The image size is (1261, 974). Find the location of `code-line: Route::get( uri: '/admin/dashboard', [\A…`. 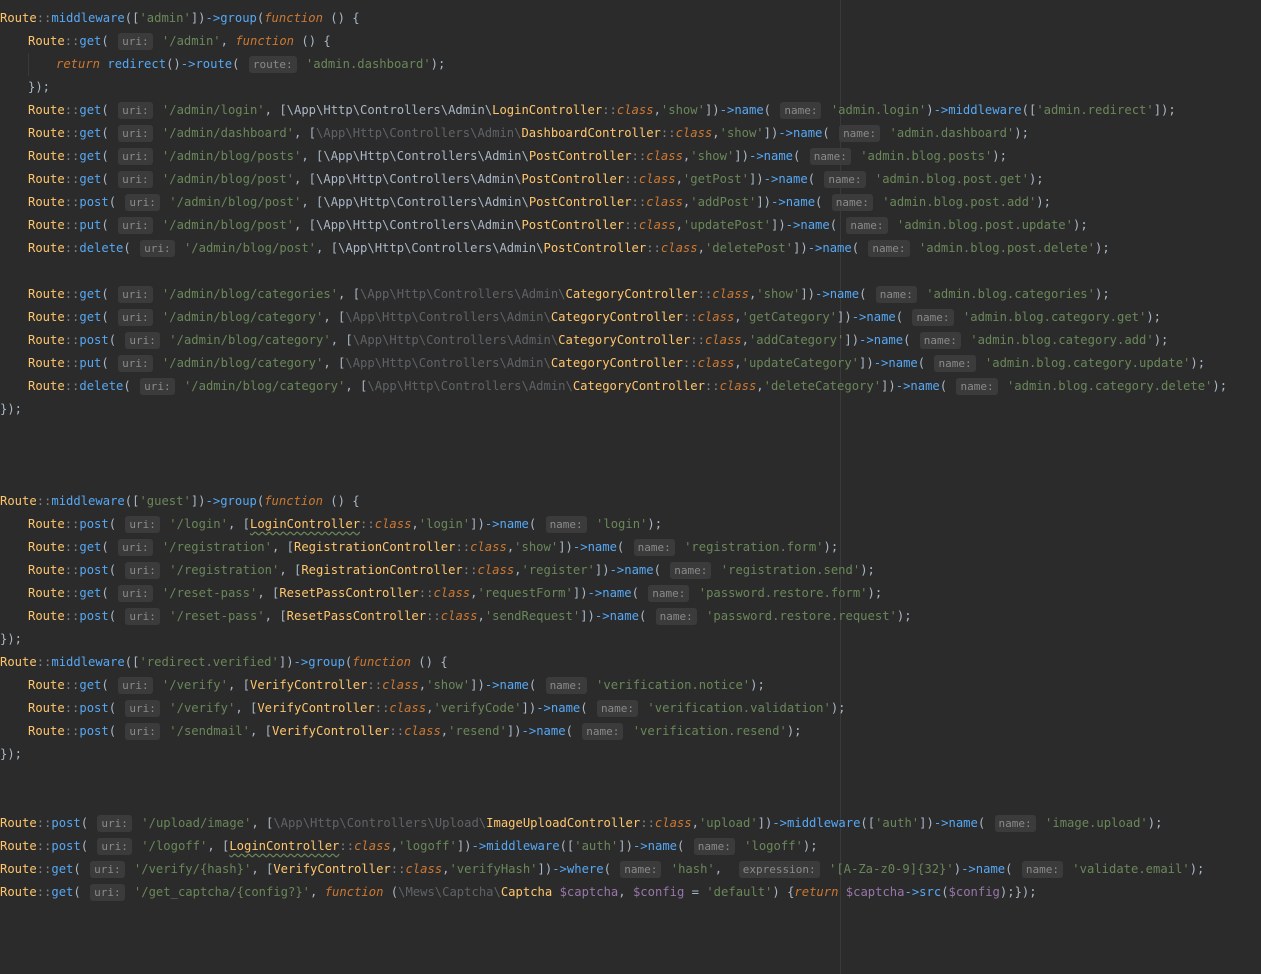

code-line: Route::get( uri: '/admin/dashboard', [\A… is located at coordinates (630, 133).